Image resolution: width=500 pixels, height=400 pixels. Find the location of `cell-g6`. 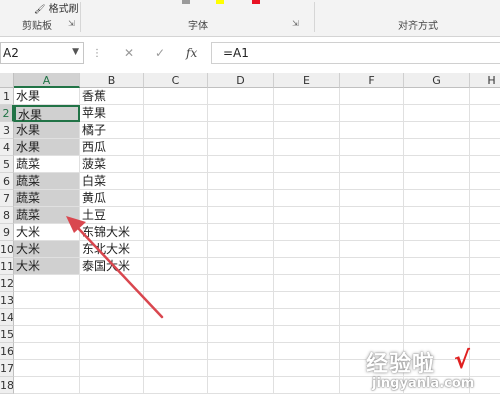

cell-g6 is located at coordinates (437, 181).